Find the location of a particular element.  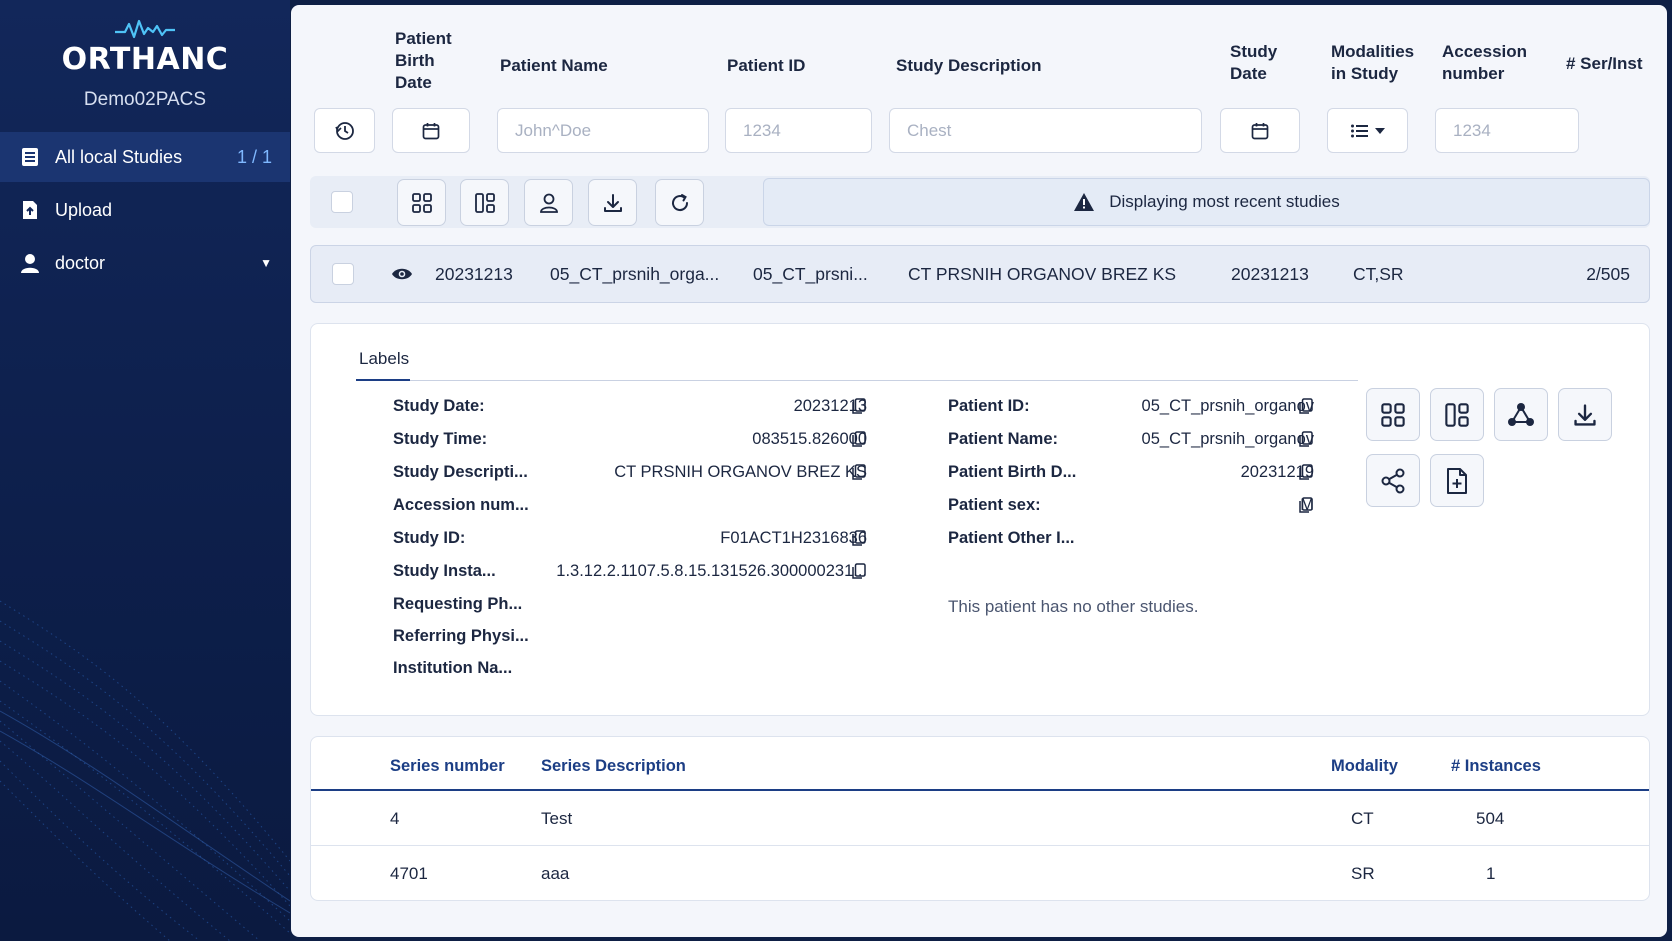

layout-icon is located at coordinates (1457, 414).